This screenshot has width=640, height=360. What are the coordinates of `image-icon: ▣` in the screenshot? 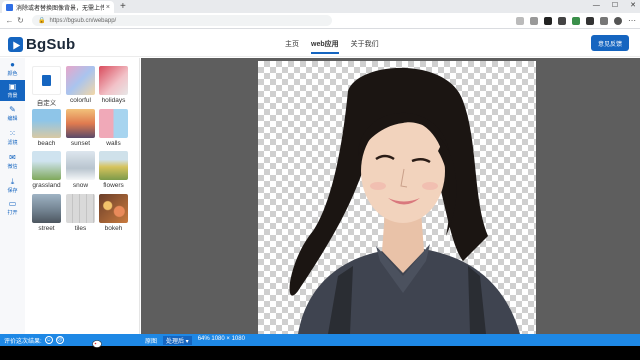 It's located at (12, 86).